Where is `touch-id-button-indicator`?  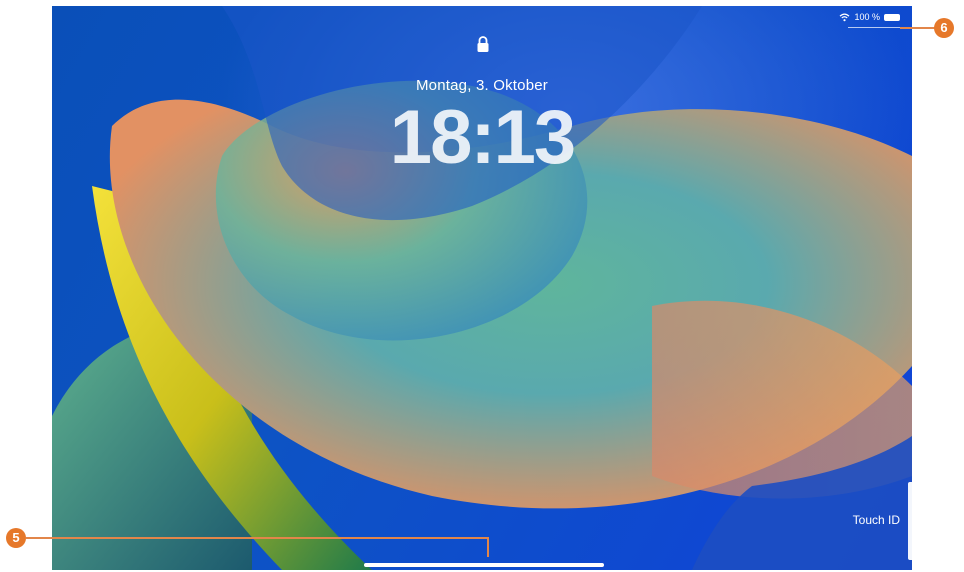 touch-id-button-indicator is located at coordinates (910, 521).